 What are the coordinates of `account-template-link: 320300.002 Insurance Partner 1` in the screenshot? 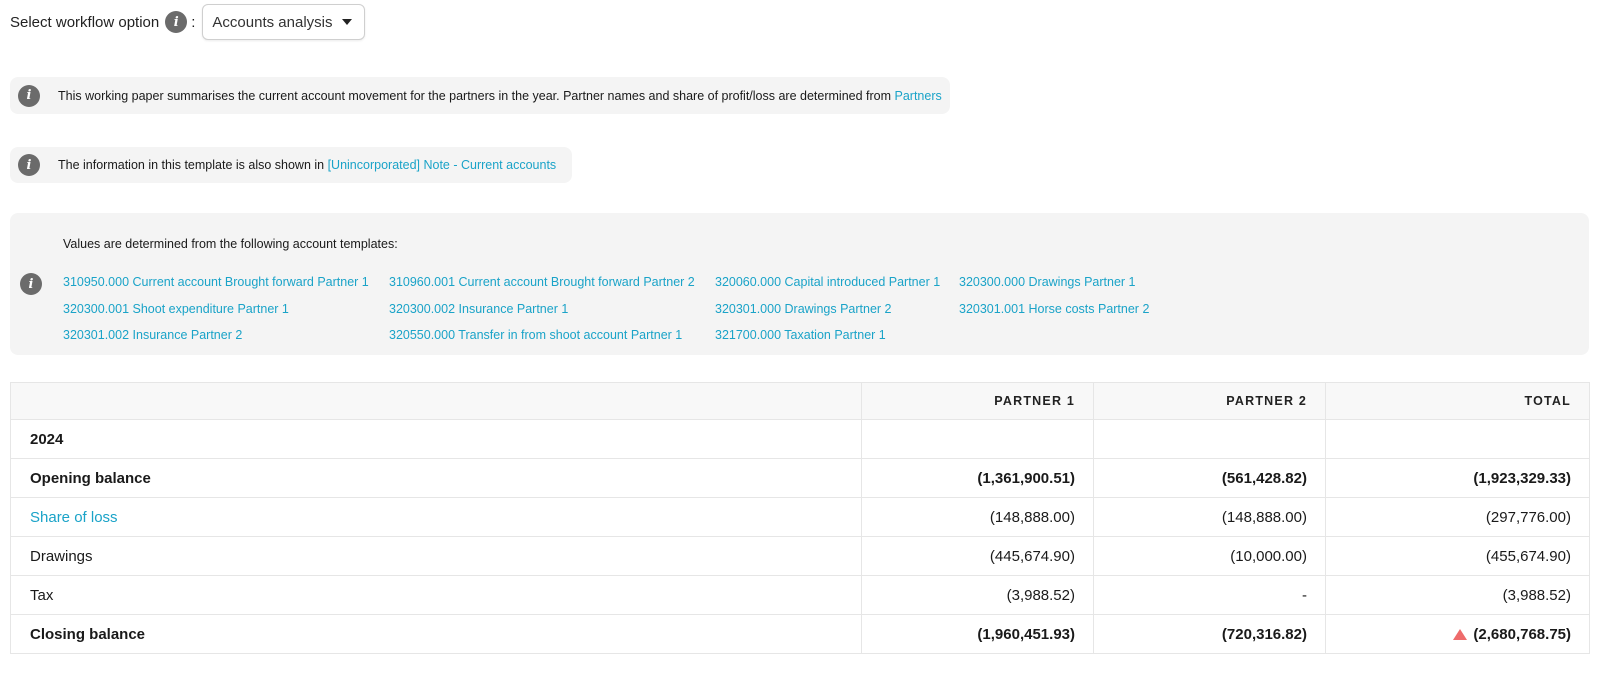 It's located at (552, 310).